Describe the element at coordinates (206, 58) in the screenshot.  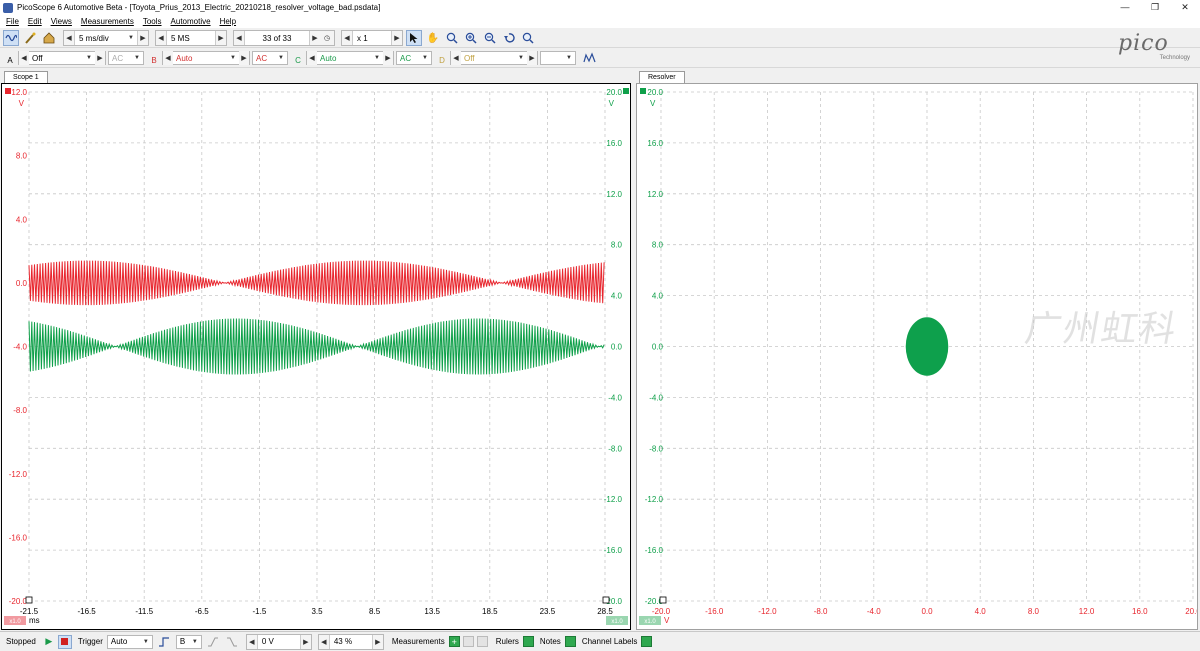
I see `channel-b-range: ◀ Auto ▼ ▶` at that location.